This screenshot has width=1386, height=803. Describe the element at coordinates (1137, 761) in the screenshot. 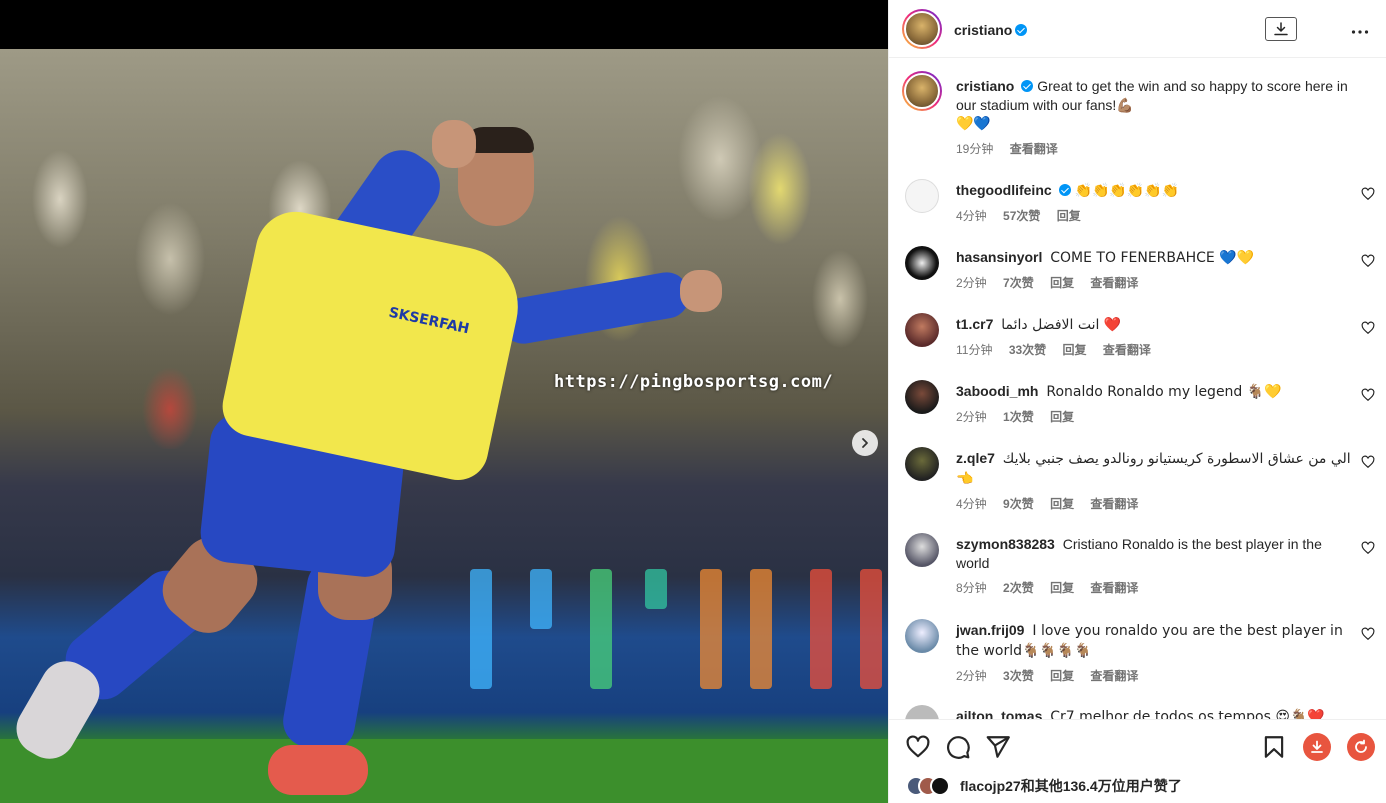

I see `post-actions: flacojp27和其他136.4万位用户赞了` at that location.